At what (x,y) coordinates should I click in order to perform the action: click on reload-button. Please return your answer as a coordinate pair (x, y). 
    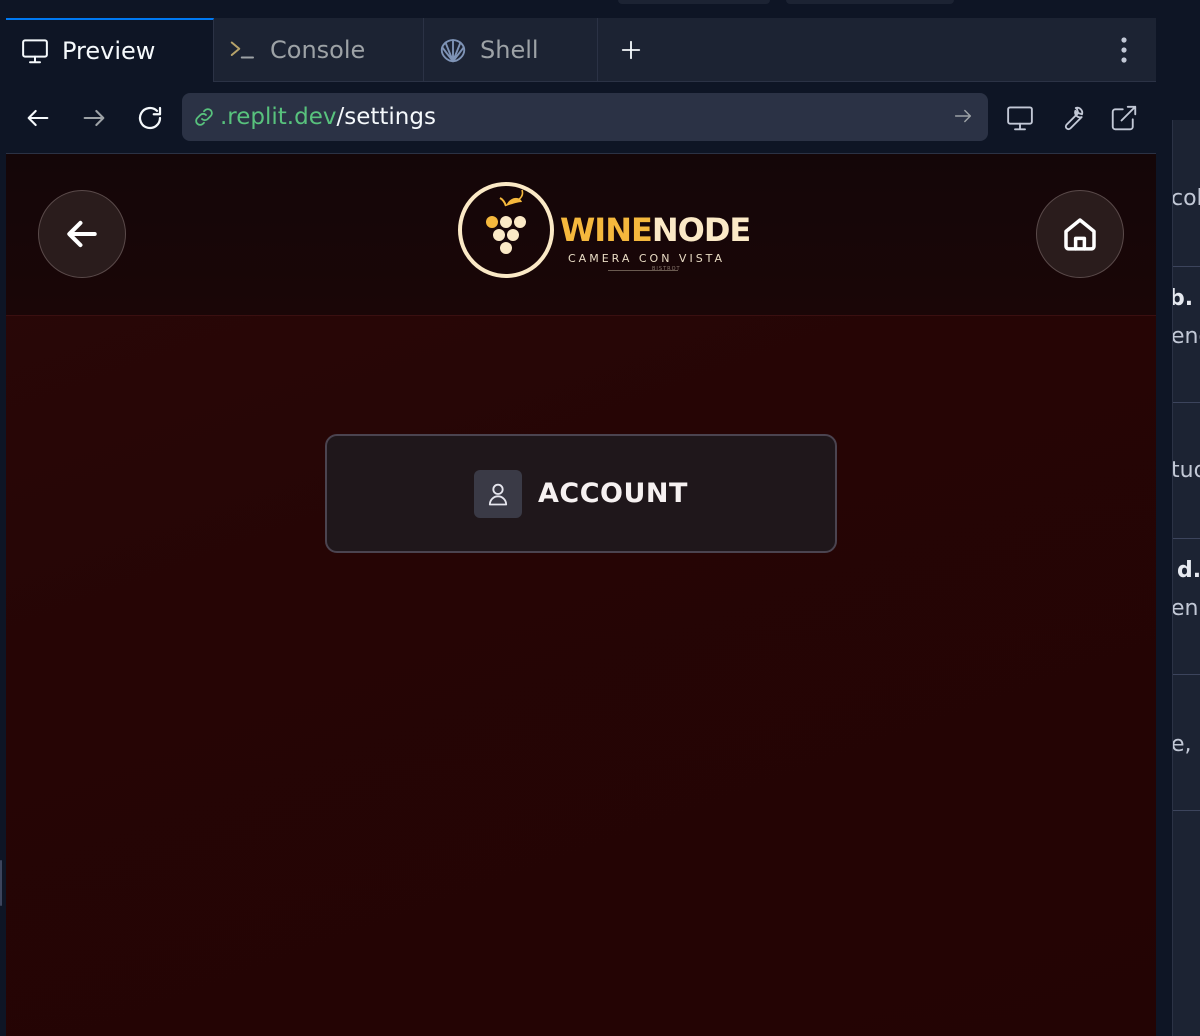
    Looking at the image, I should click on (150, 118).